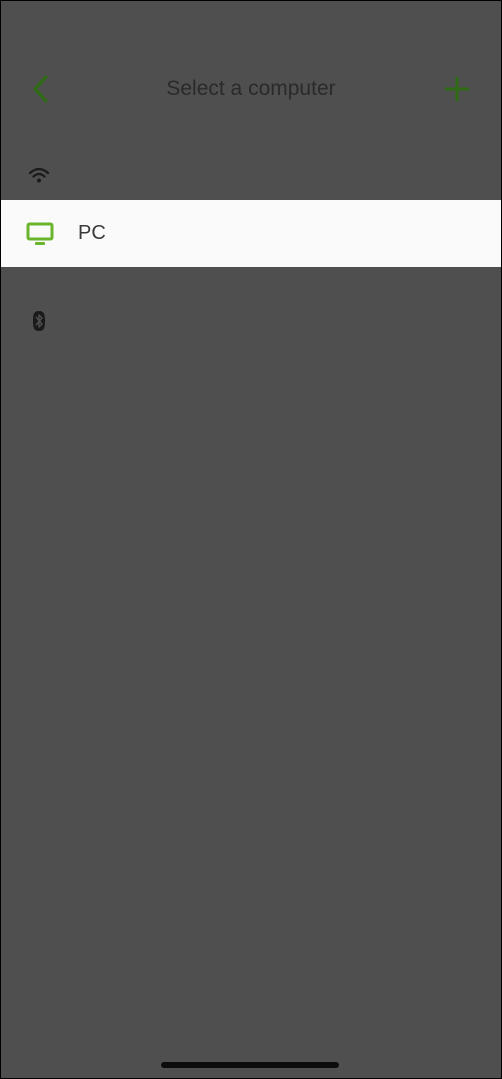  I want to click on bluetooth-section-header, so click(39, 321).